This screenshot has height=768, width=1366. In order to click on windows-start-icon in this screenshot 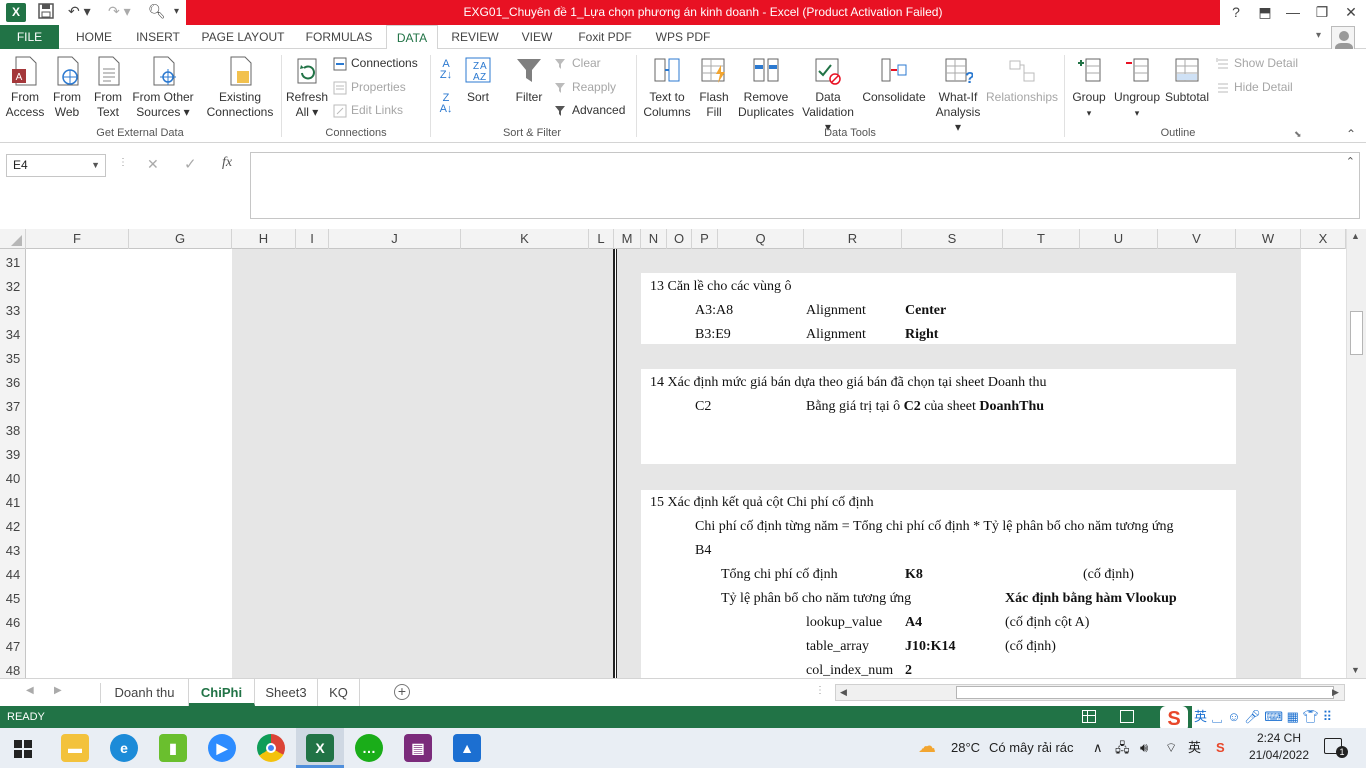, I will do `click(23, 750)`.